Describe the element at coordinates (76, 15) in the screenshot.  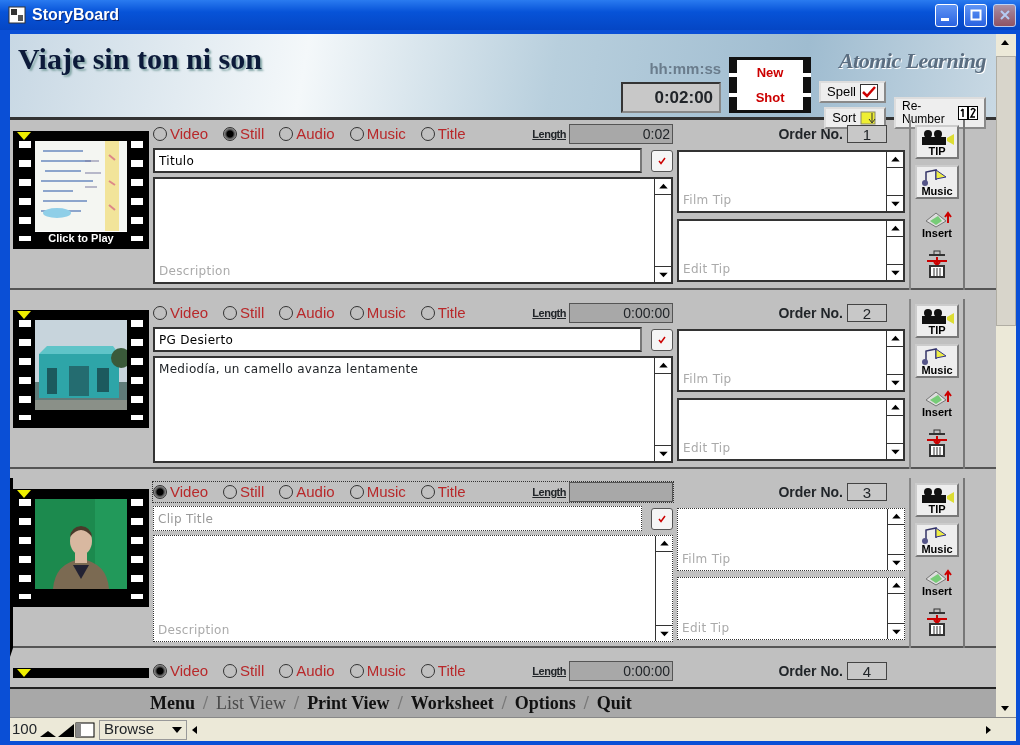
I see `window-title: StoryBoard` at that location.